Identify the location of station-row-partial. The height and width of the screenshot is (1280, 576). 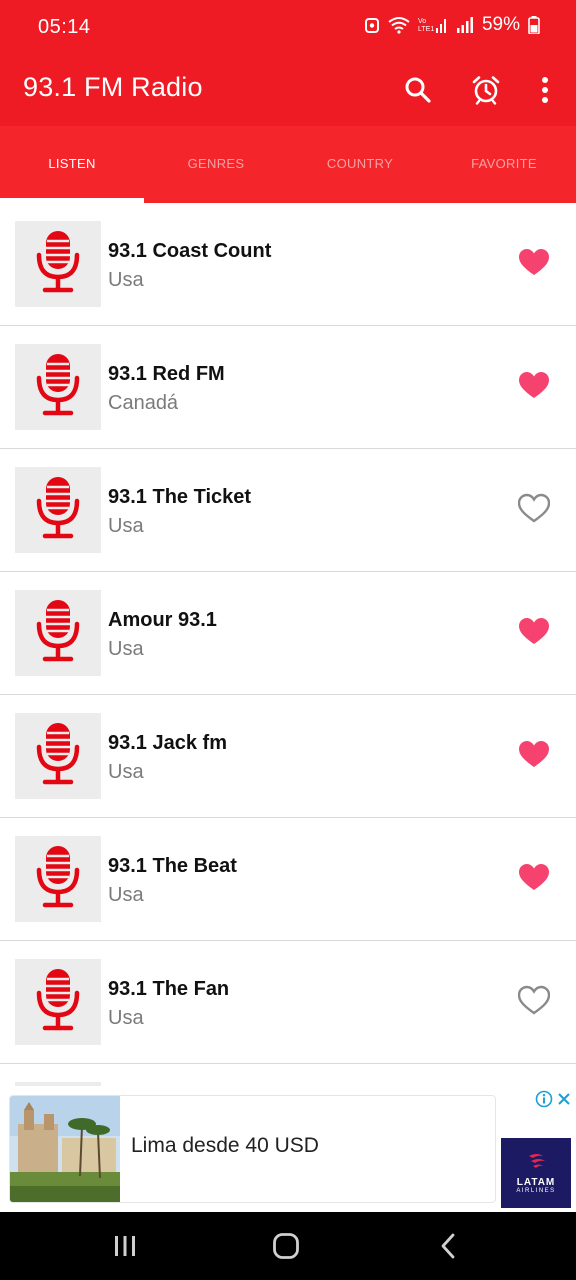
(288, 1075).